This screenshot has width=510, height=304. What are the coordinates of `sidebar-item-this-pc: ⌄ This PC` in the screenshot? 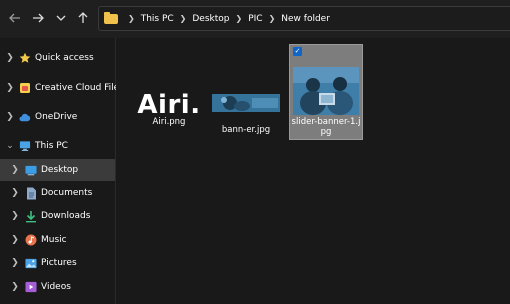 It's located at (57, 146).